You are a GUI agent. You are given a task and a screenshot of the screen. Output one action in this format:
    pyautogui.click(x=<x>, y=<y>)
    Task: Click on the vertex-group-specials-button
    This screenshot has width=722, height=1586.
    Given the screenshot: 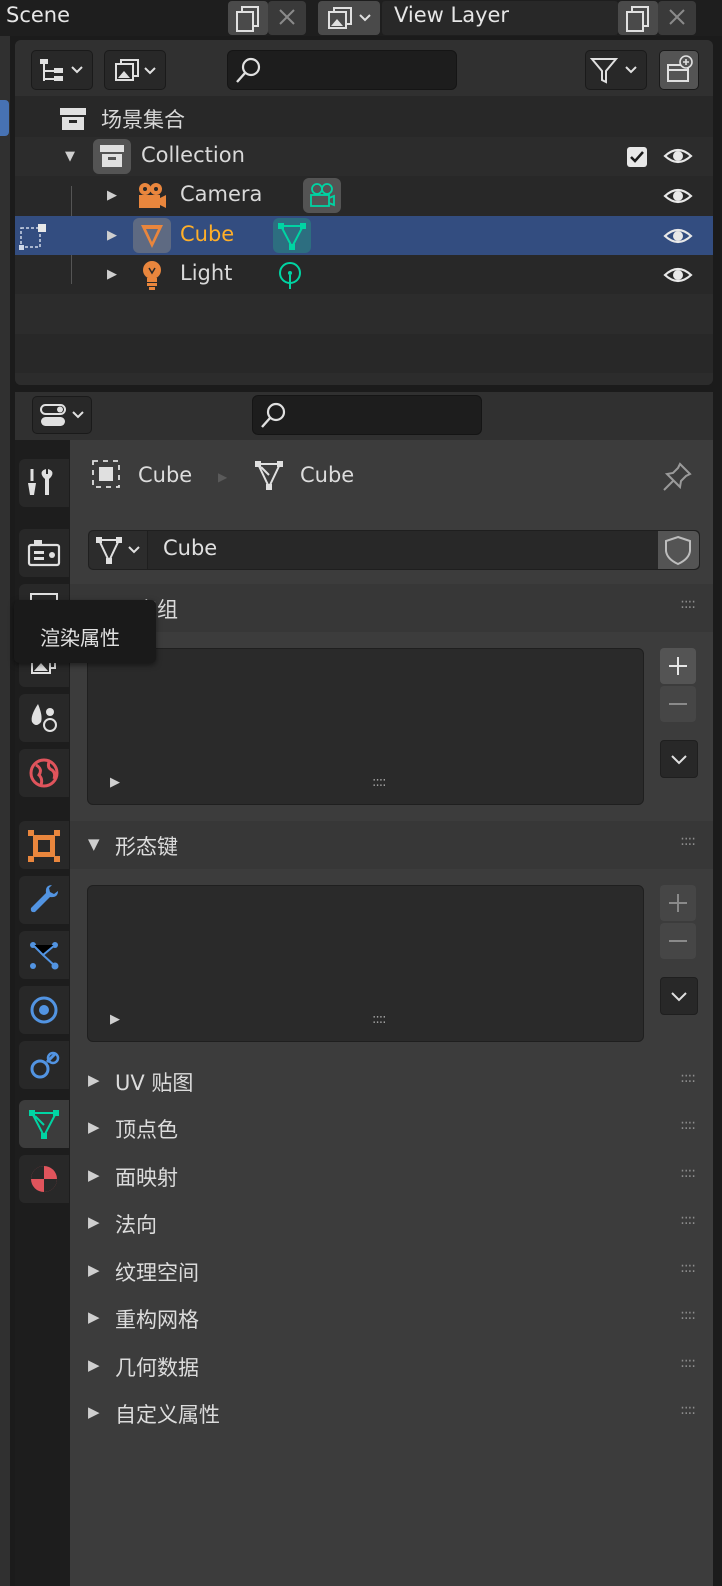 What is the action you would take?
    pyautogui.click(x=679, y=759)
    